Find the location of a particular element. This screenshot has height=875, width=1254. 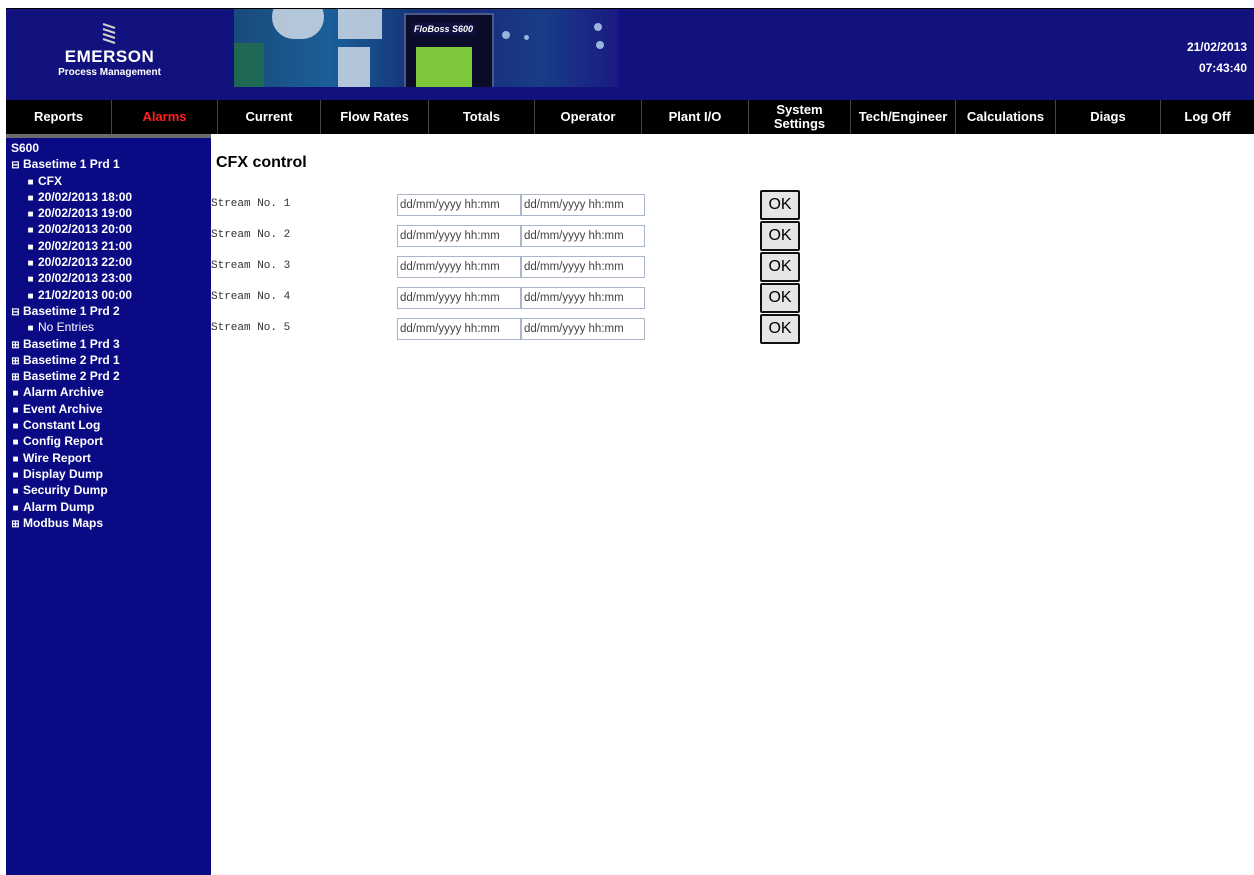

page-title: CFX control is located at coordinates (261, 162).